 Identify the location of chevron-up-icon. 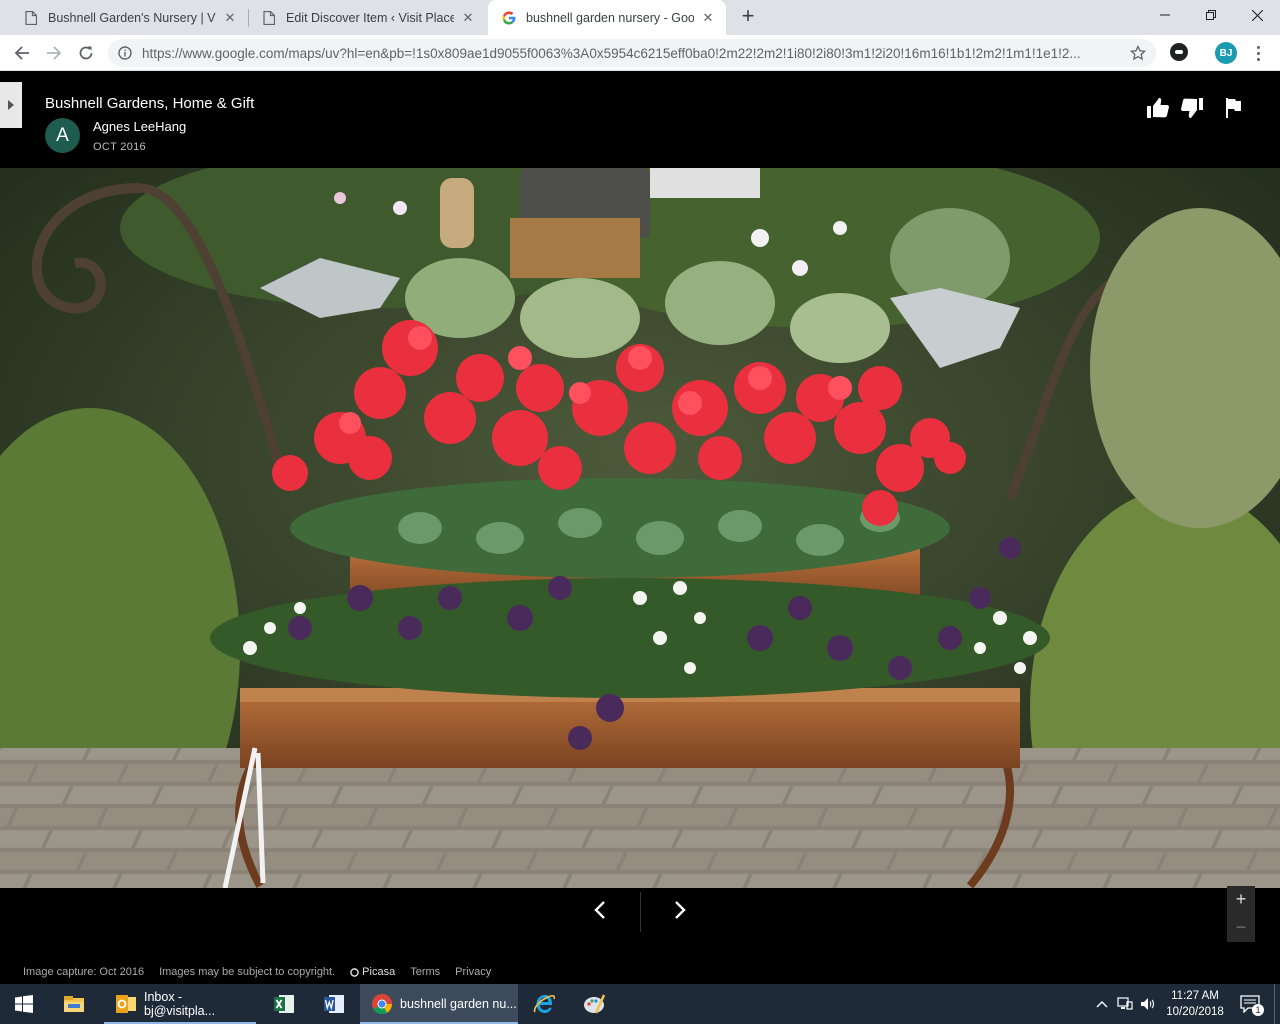
(1102, 1004).